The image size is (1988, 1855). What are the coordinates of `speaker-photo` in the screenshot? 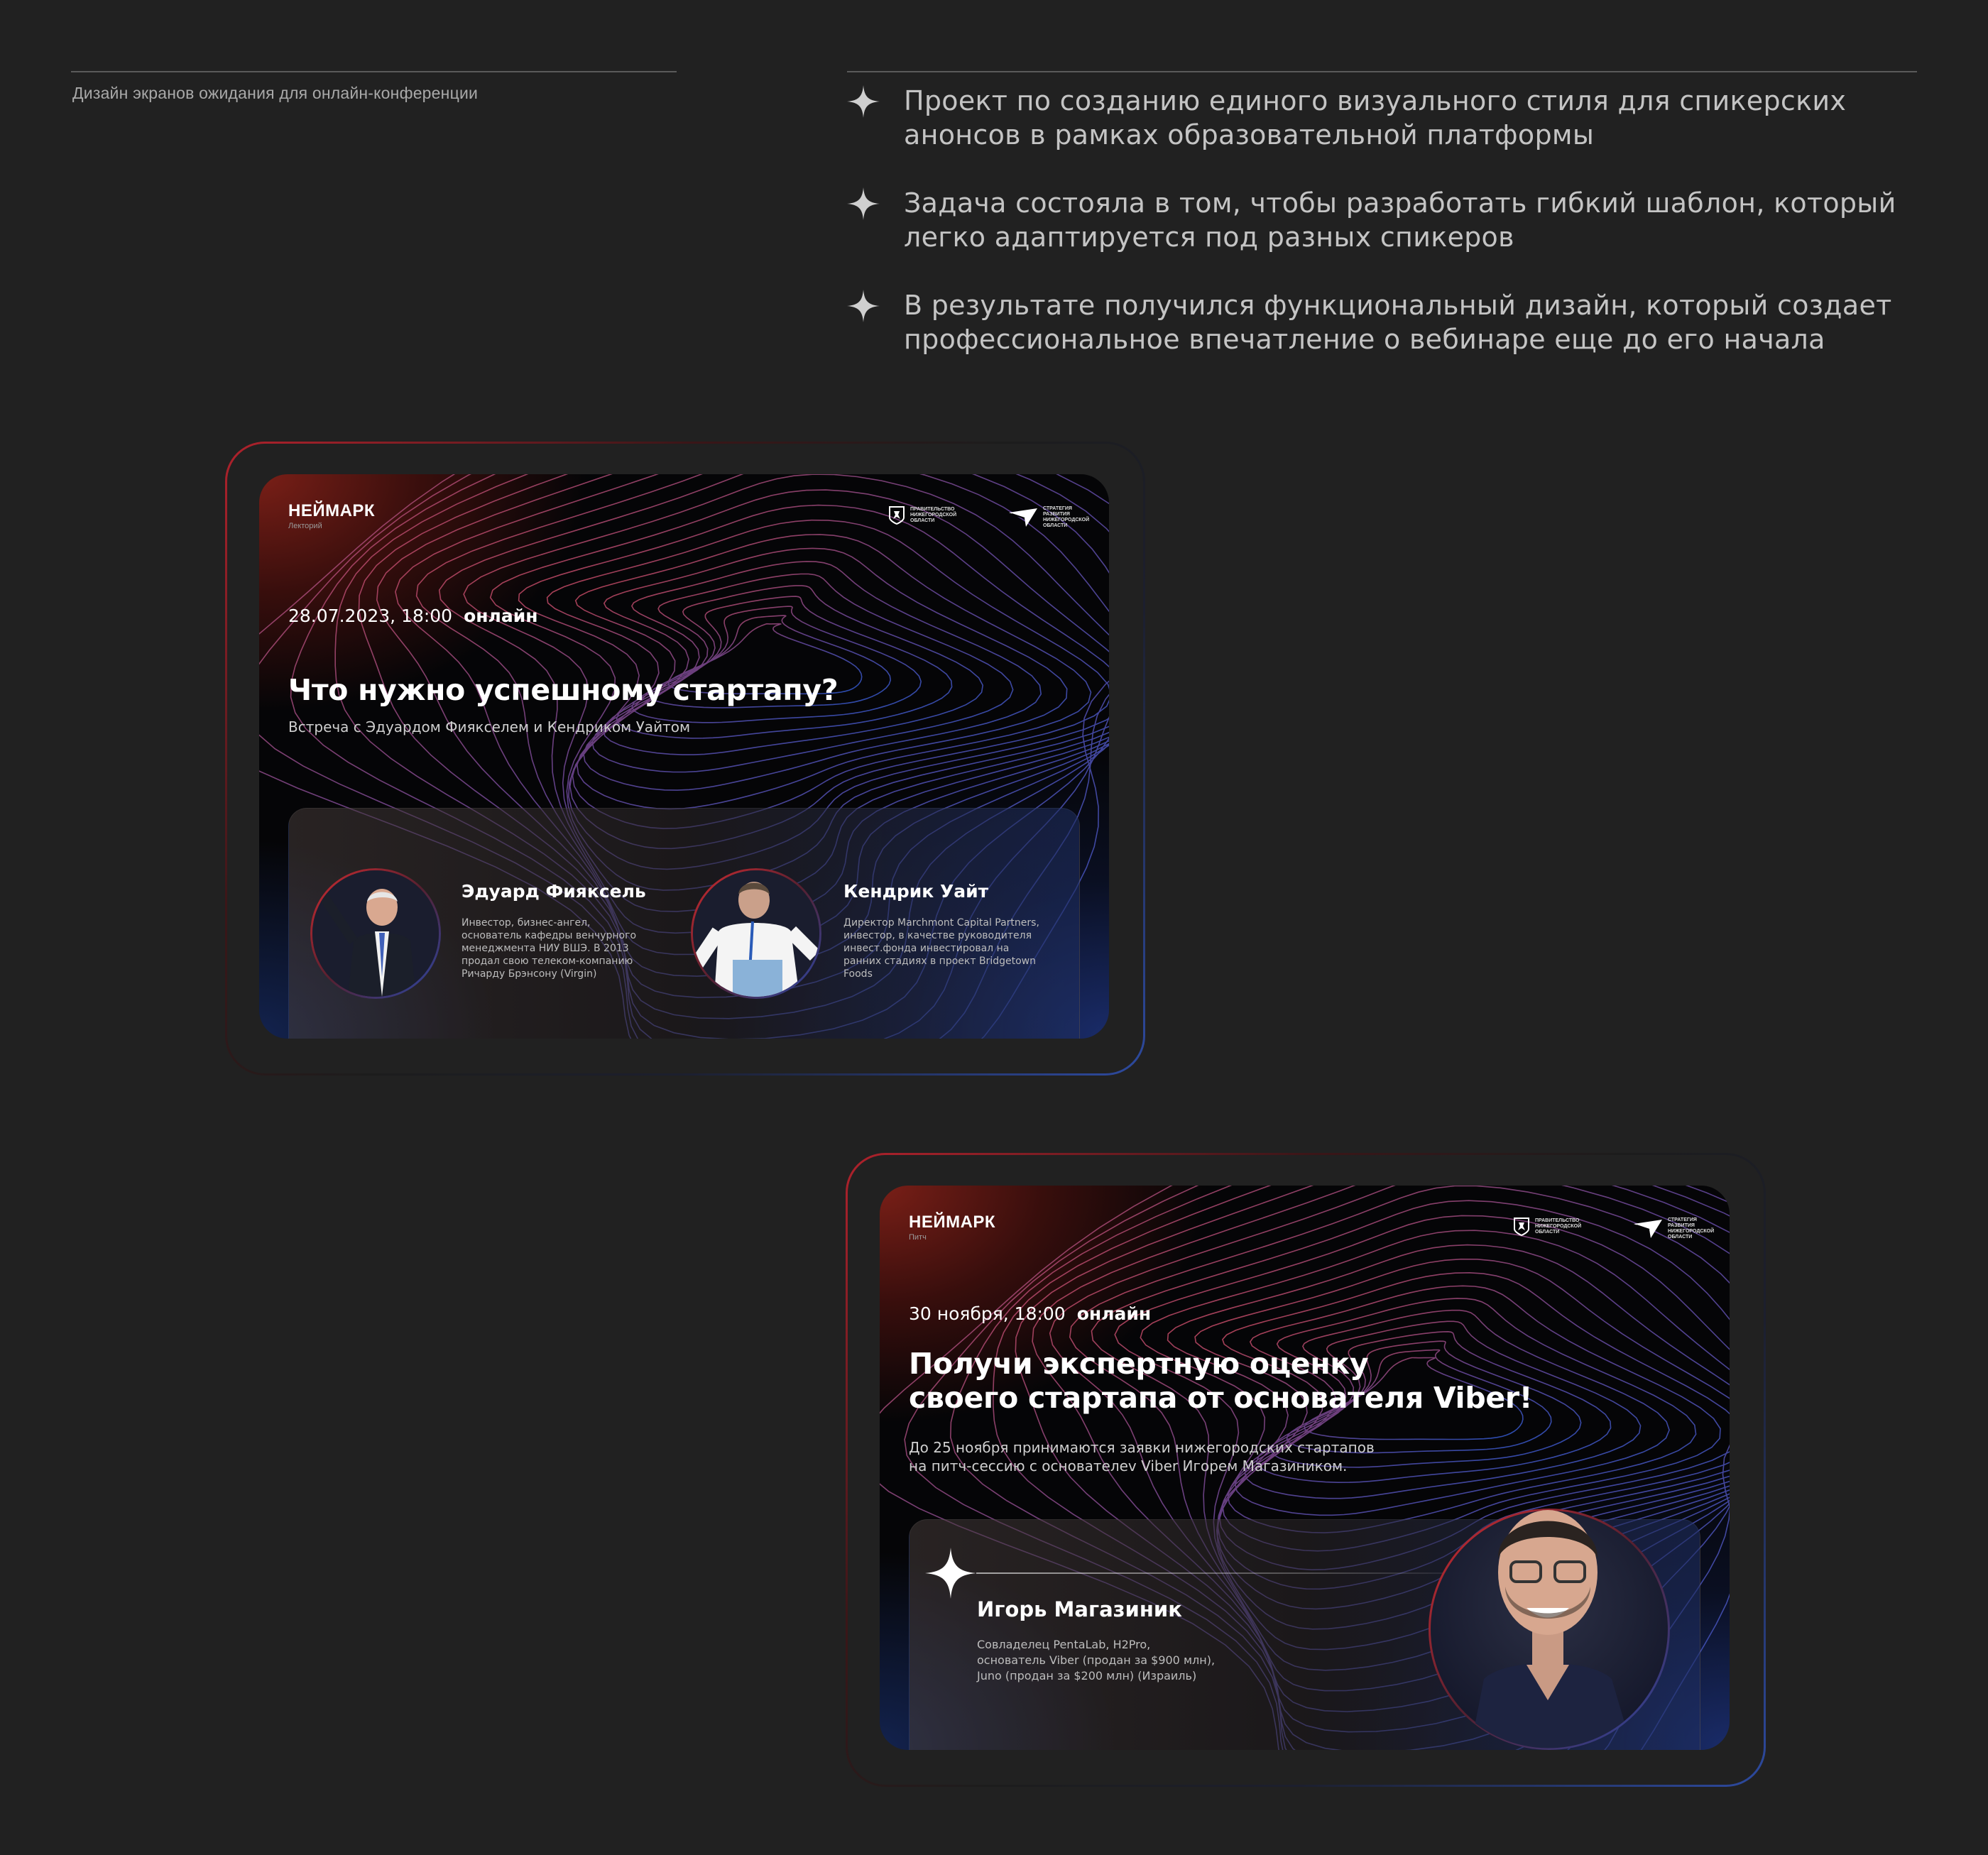 It's located at (1551, 1630).